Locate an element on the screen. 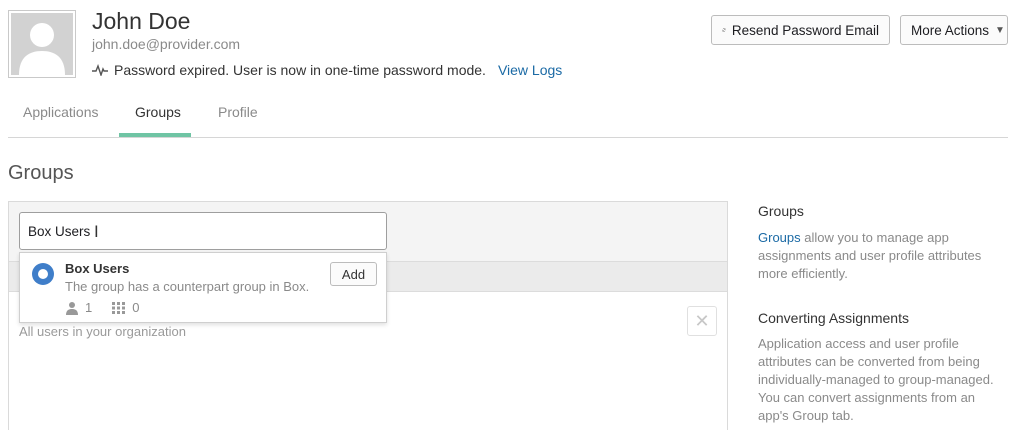  suggestion-group-name: Box Users is located at coordinates (97, 268).